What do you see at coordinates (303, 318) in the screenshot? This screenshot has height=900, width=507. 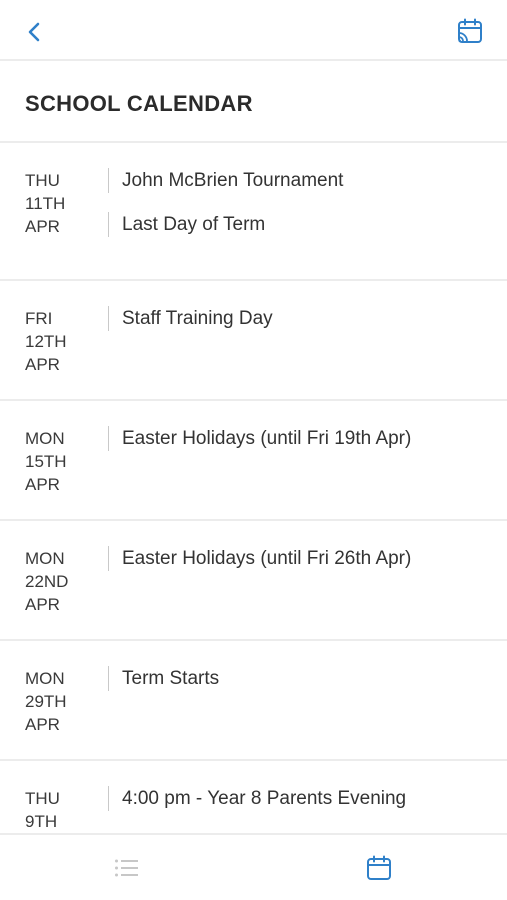 I see `calendar-event: Staff Training Day` at bounding box center [303, 318].